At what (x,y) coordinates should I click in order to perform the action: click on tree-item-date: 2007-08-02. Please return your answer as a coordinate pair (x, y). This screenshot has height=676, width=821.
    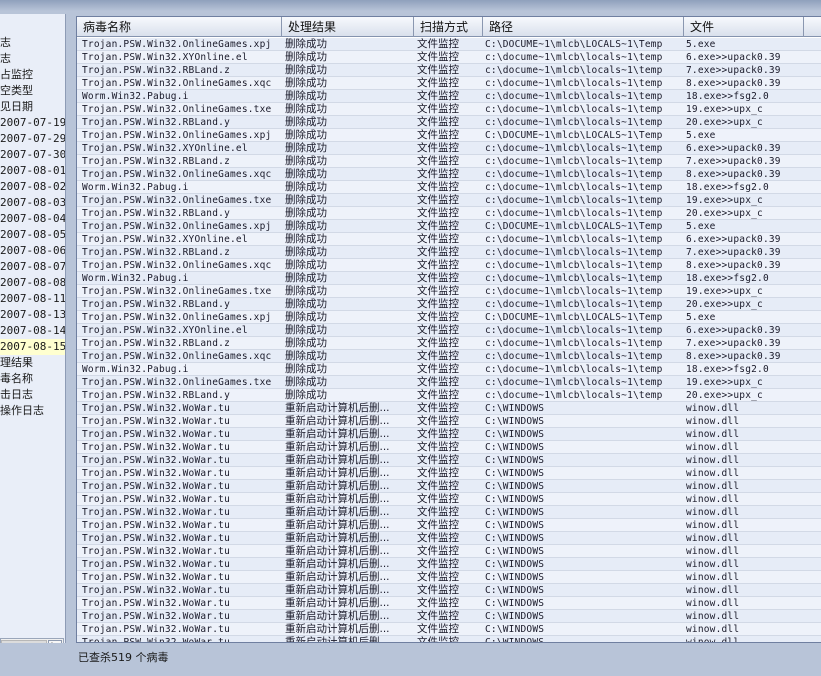
    Looking at the image, I should click on (32, 187).